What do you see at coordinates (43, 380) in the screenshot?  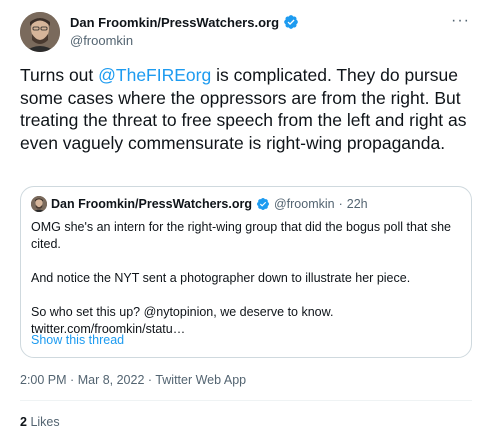 I see `tweet-time: 2:00 PM` at bounding box center [43, 380].